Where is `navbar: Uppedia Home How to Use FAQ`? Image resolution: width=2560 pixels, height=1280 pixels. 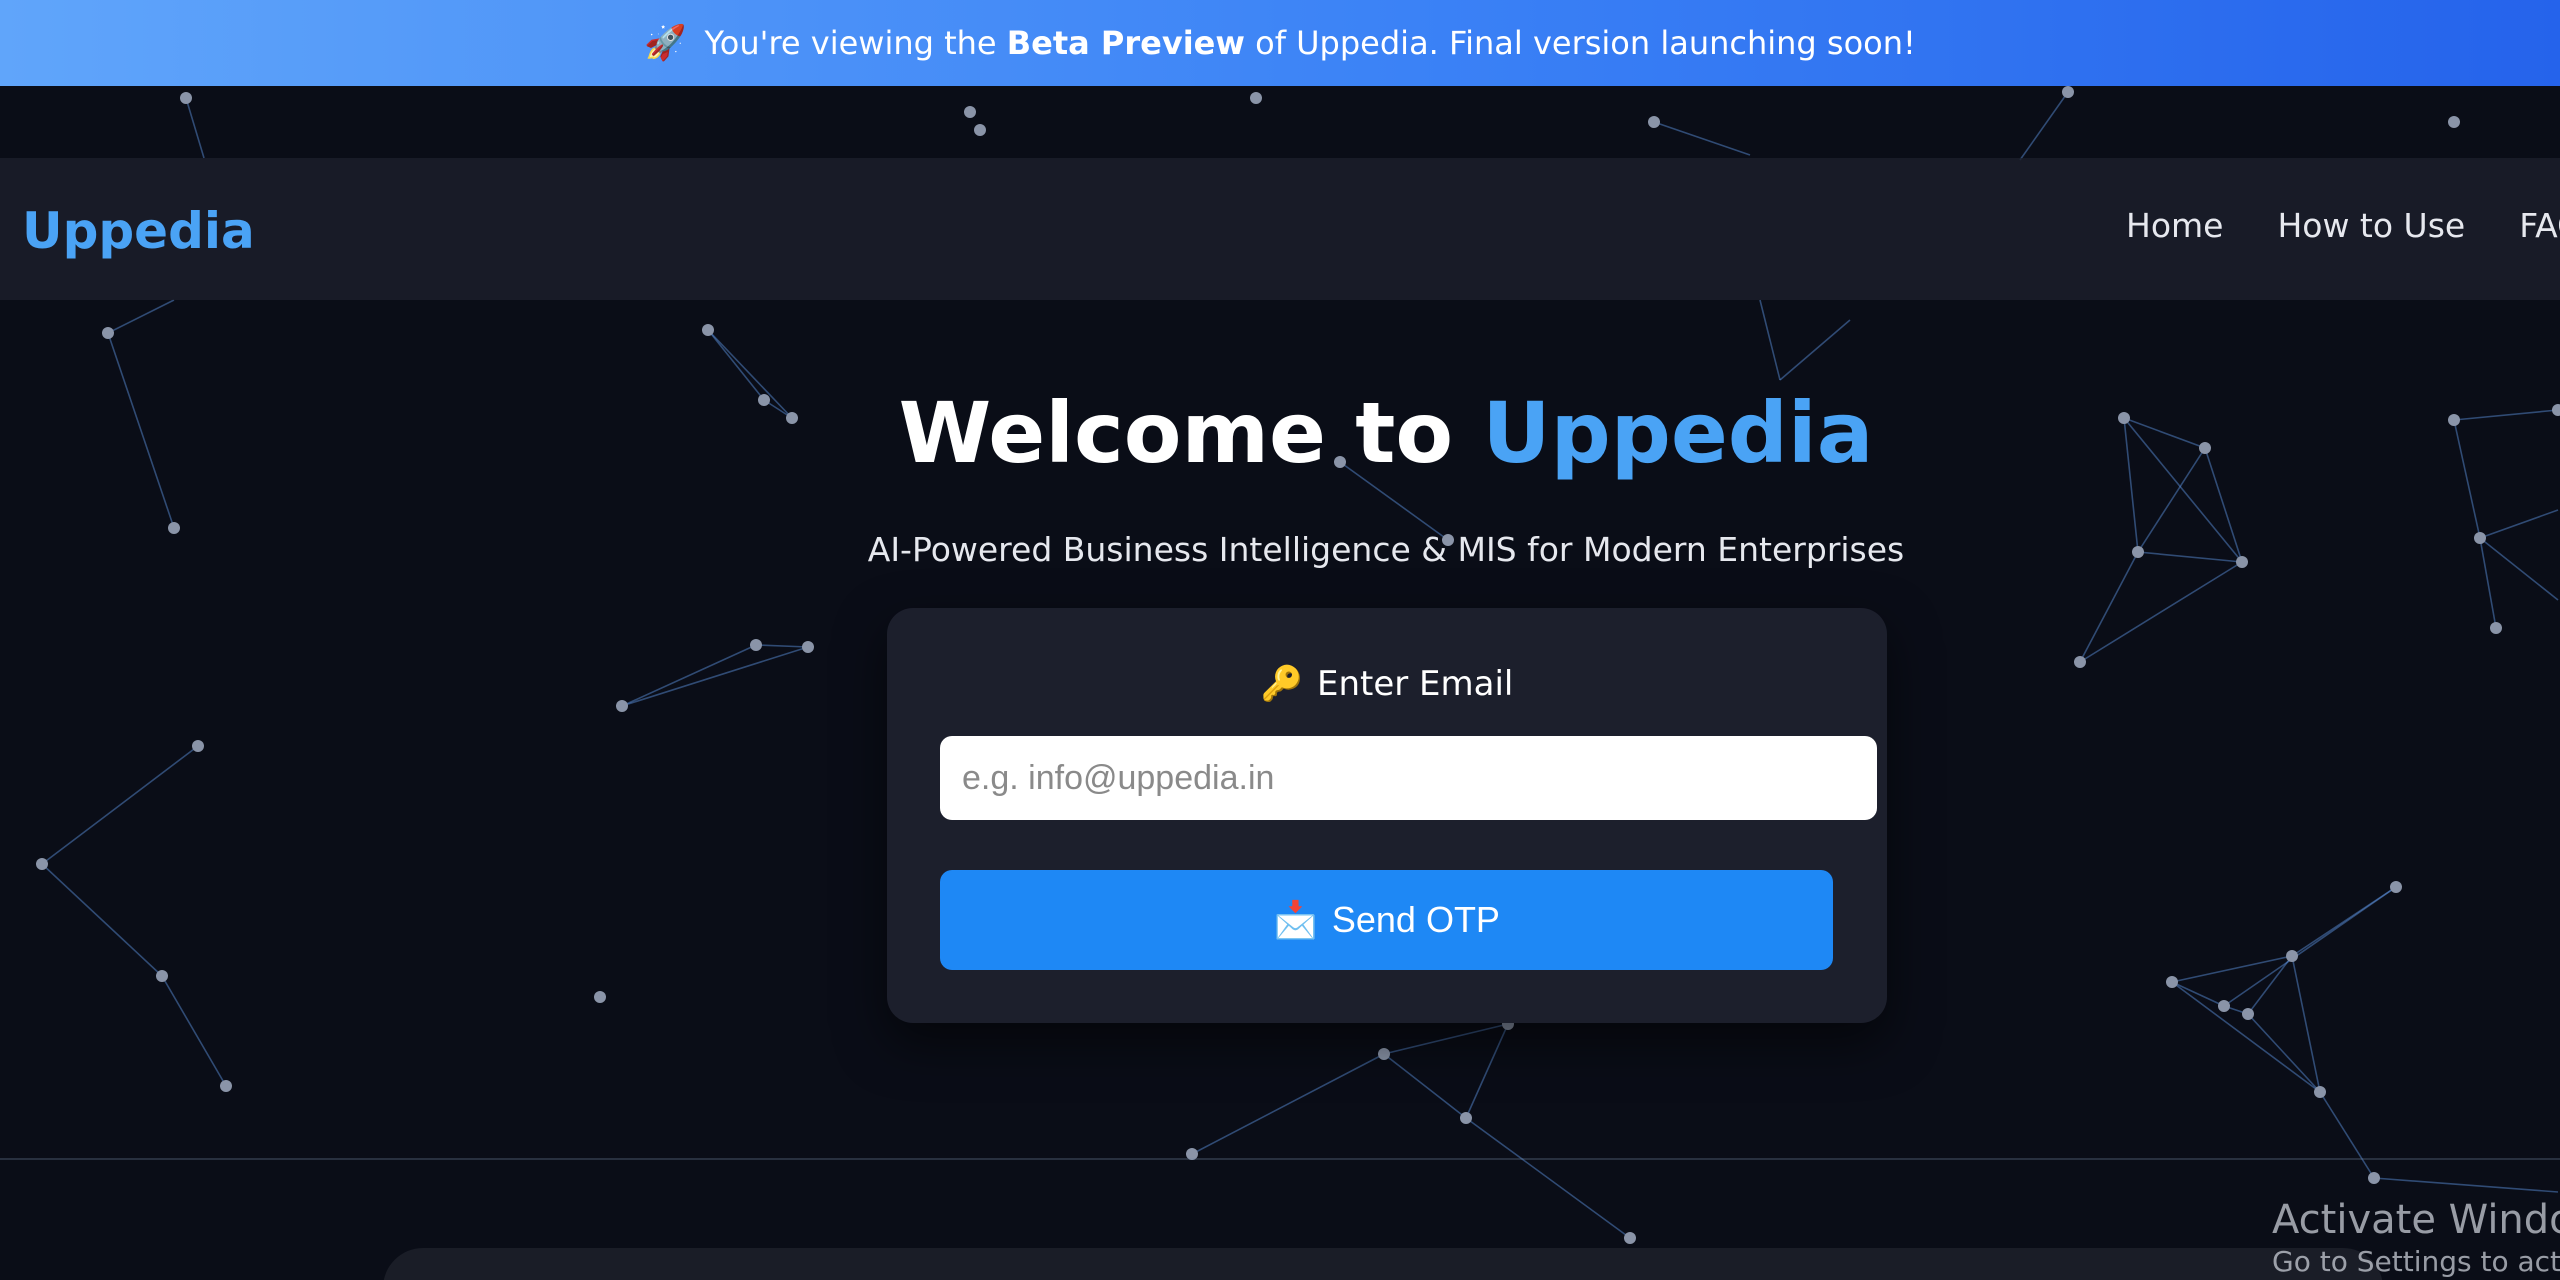 navbar: Uppedia Home How to Use FAQ is located at coordinates (1280, 229).